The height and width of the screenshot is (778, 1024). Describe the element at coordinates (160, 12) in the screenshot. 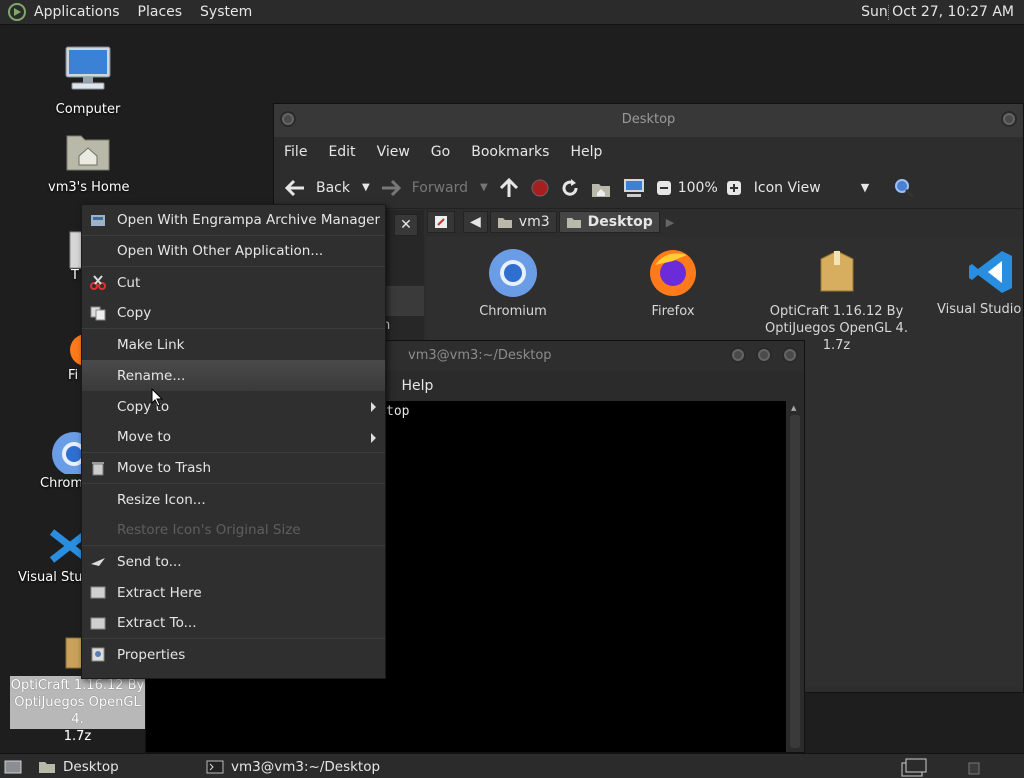

I see `places-menu: Places` at that location.